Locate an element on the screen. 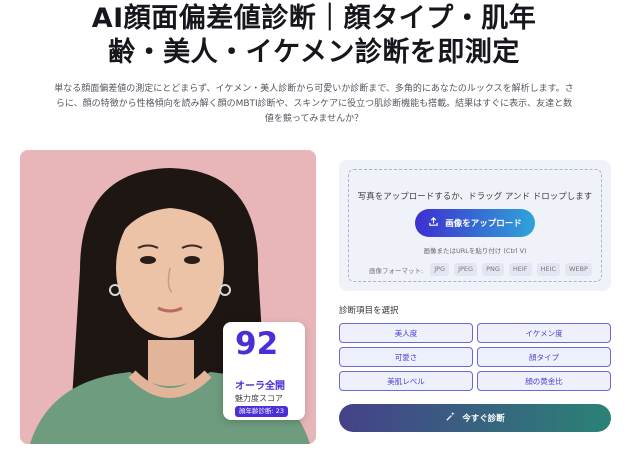 The image size is (628, 450). upload-image-button: 画像をアップロード is located at coordinates (475, 223).